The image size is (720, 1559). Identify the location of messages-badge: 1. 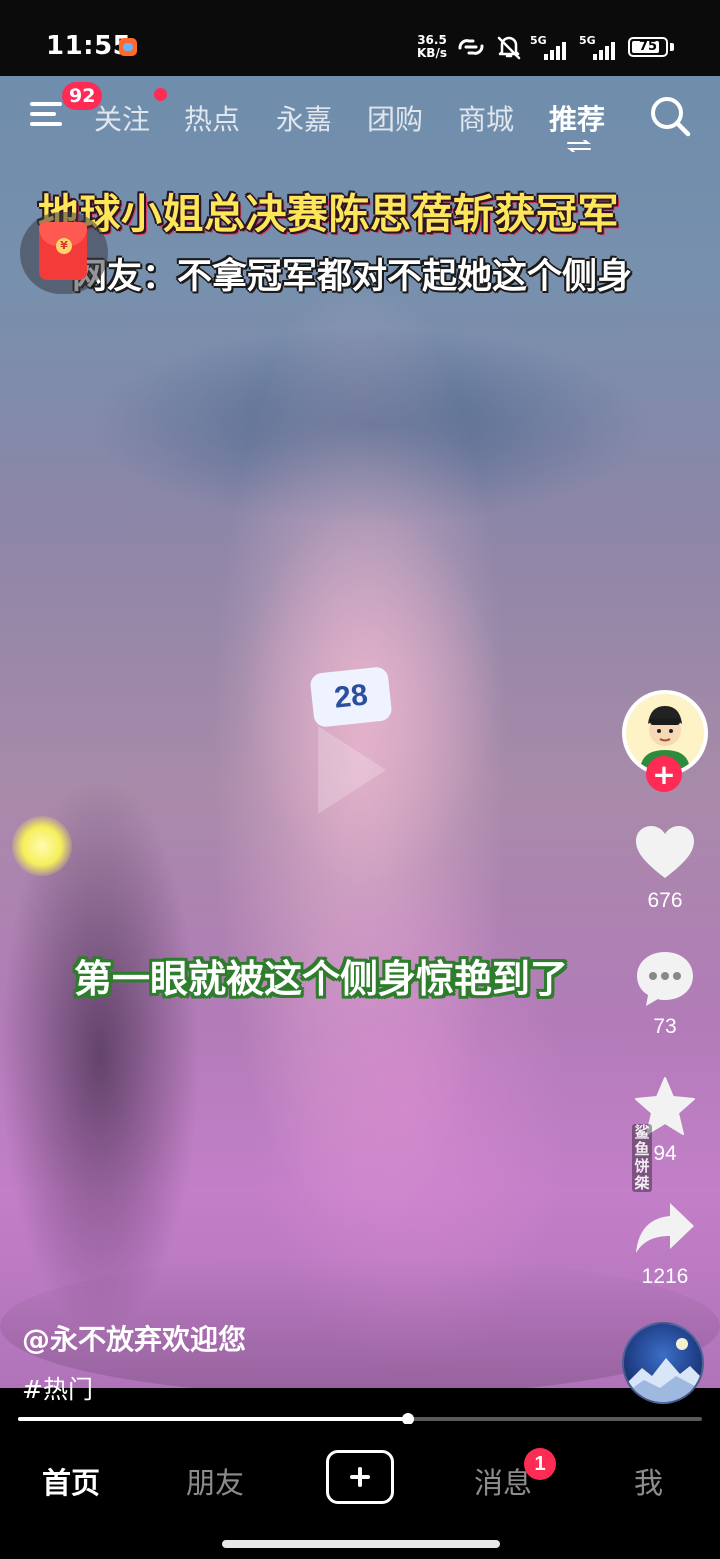
(540, 1464).